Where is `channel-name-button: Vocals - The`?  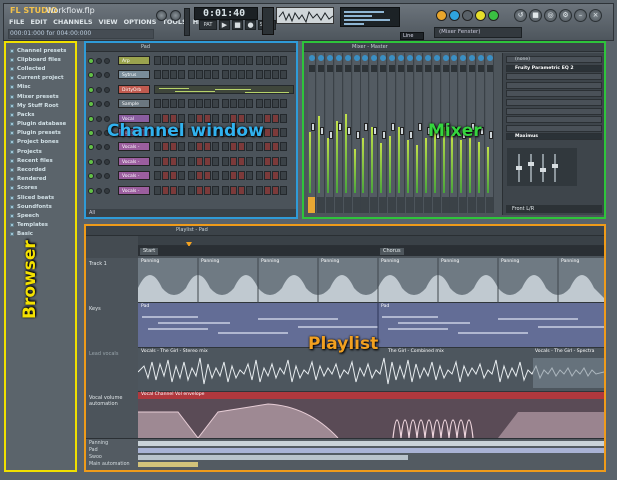 channel-name-button: Vocals - The is located at coordinates (134, 176).